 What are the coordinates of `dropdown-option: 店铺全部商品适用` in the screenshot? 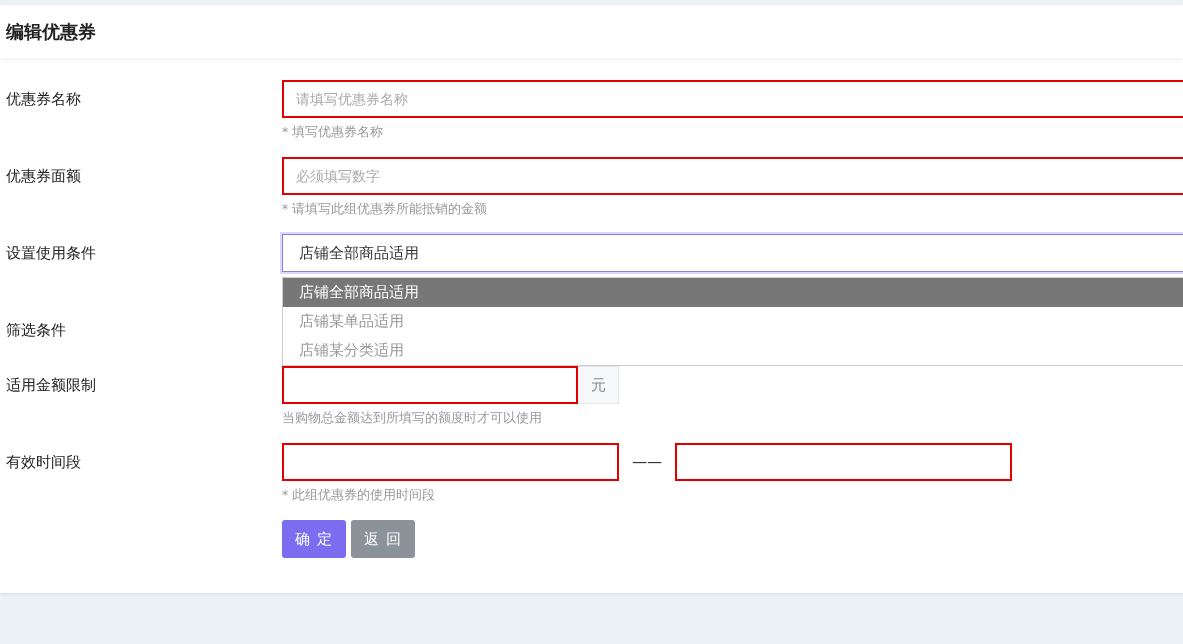 It's located at (733, 292).